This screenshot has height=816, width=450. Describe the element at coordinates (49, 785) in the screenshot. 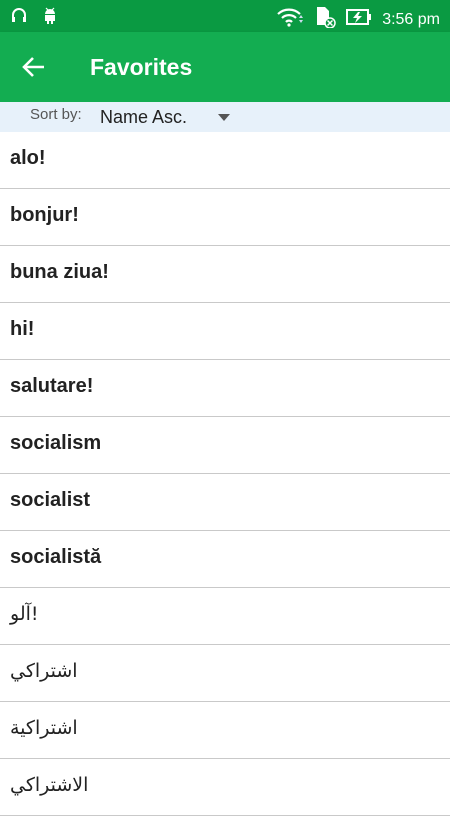

I see `list-item-label: الاشتراكي` at that location.